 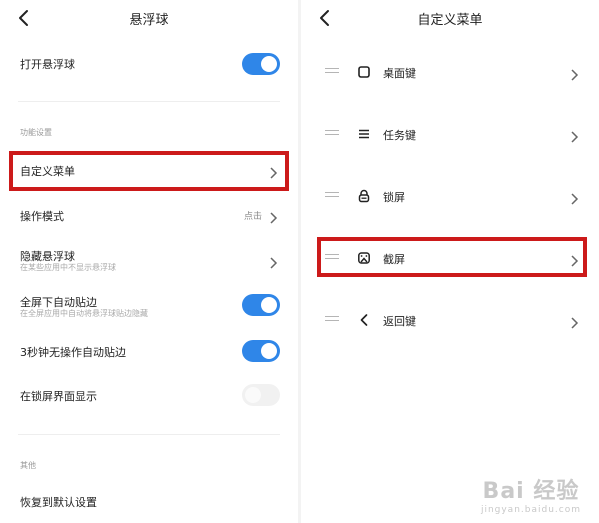 What do you see at coordinates (450, 134) in the screenshot?
I see `menu-item-tasks: 任务键` at bounding box center [450, 134].